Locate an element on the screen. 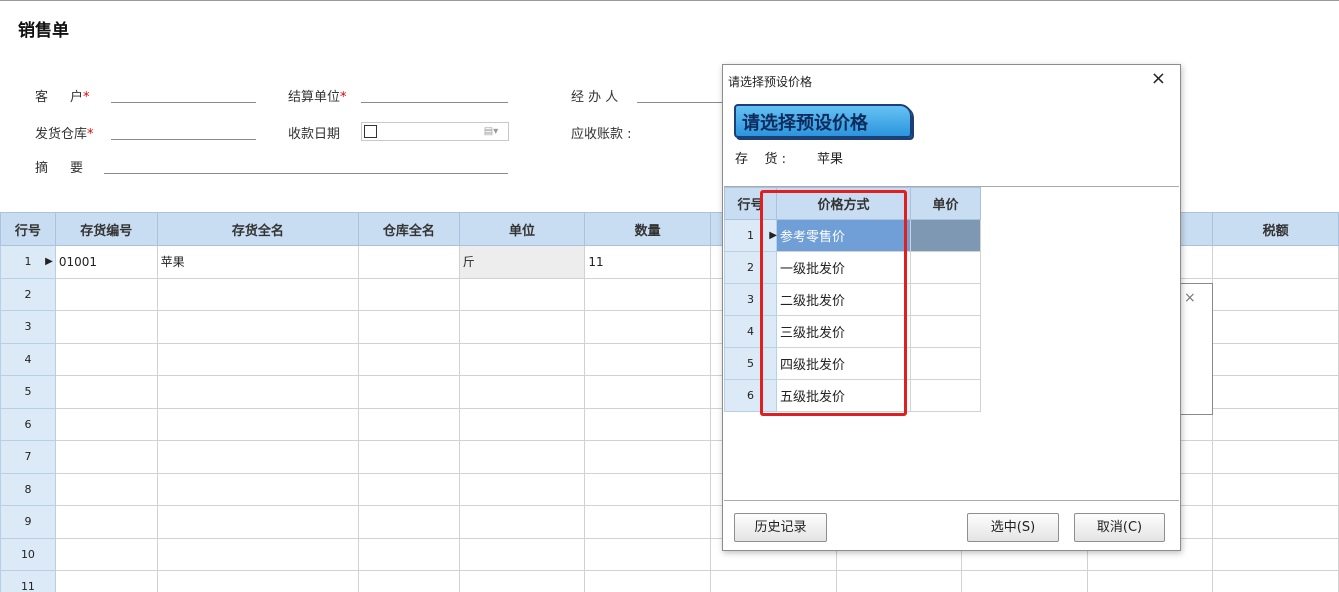 Image resolution: width=1339 pixels, height=592 pixels. col-unit: 单位 is located at coordinates (522, 229).